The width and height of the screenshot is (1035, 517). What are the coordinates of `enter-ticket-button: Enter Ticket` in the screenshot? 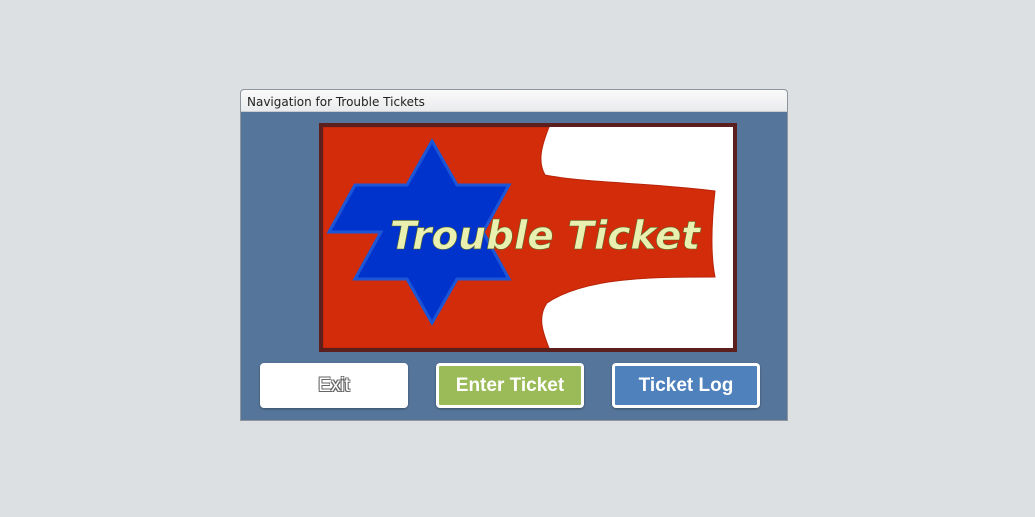 It's located at (510, 385).